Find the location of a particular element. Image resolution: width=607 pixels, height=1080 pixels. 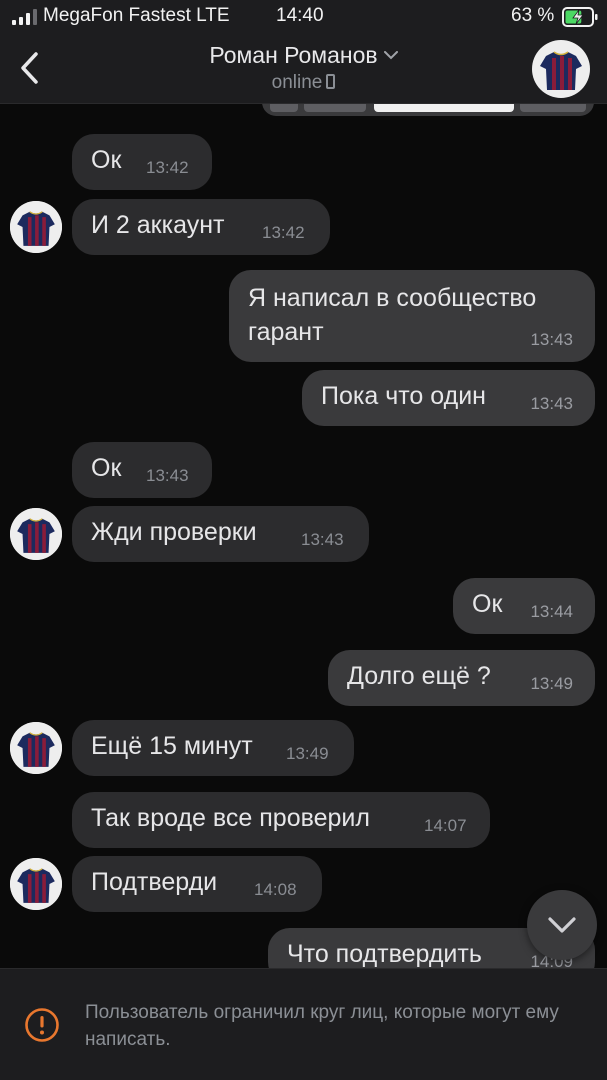

message-incoming: Ок 13:42 is located at coordinates (142, 162).